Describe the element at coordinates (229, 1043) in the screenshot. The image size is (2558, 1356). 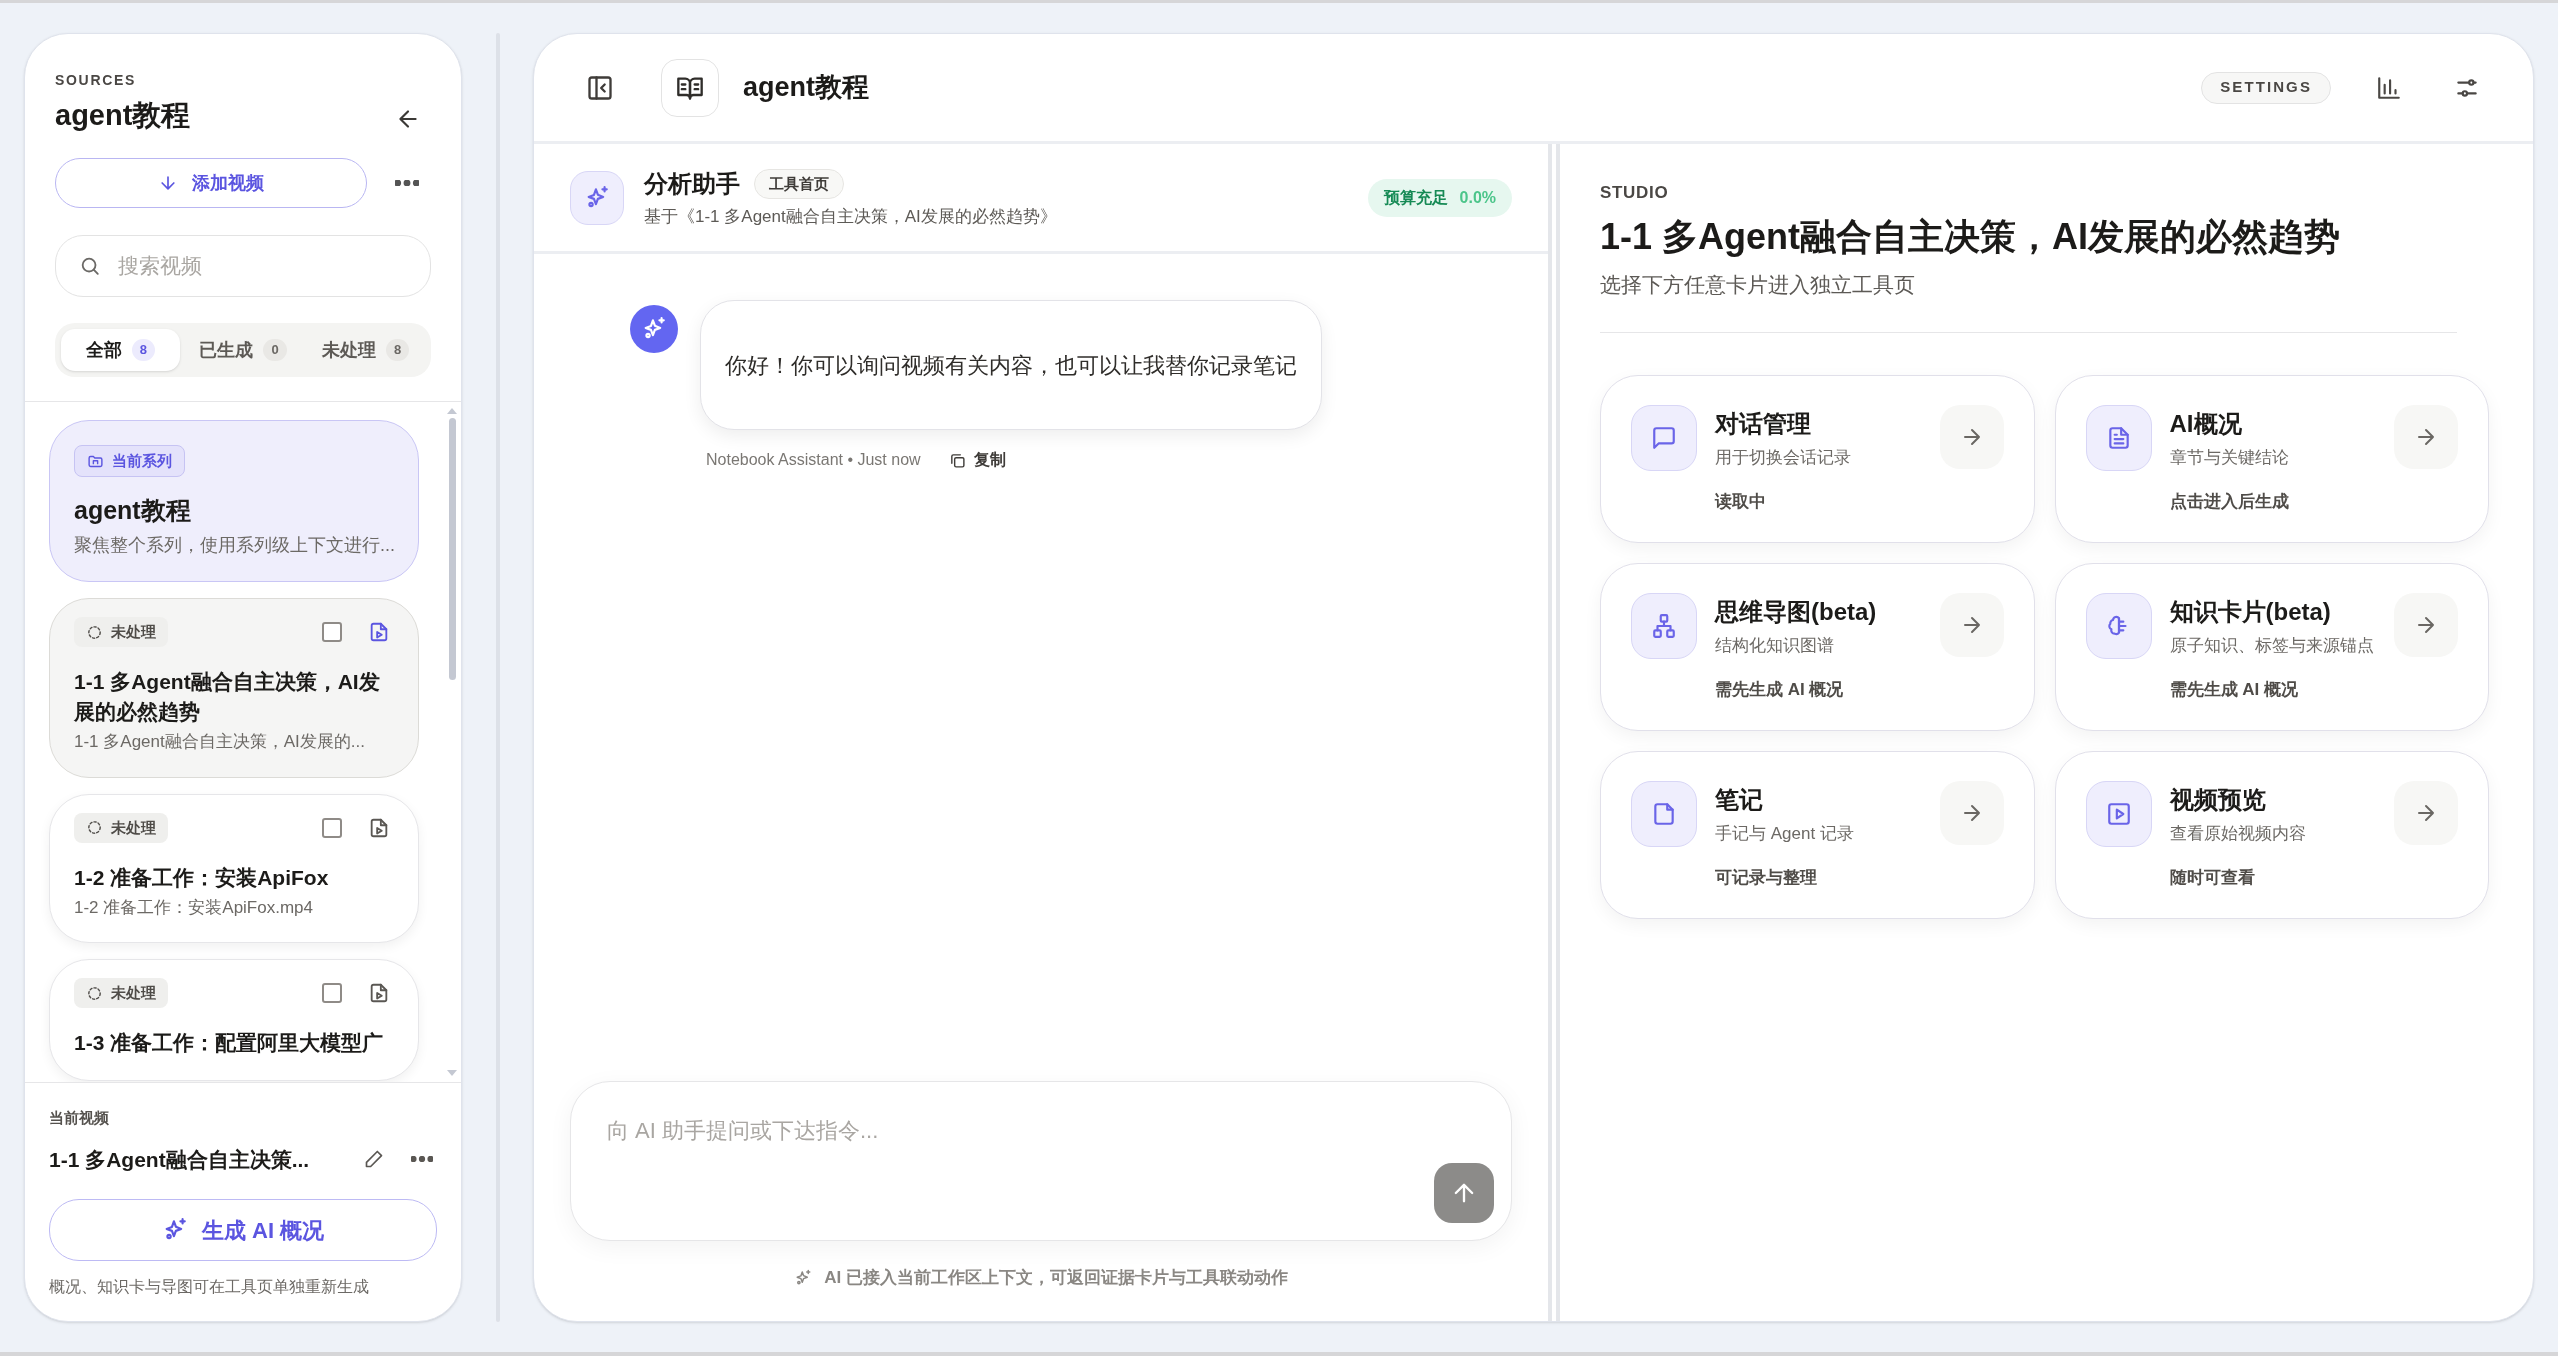
I see `video-title: 1-3 准备工作：配置阿里大模型广` at that location.